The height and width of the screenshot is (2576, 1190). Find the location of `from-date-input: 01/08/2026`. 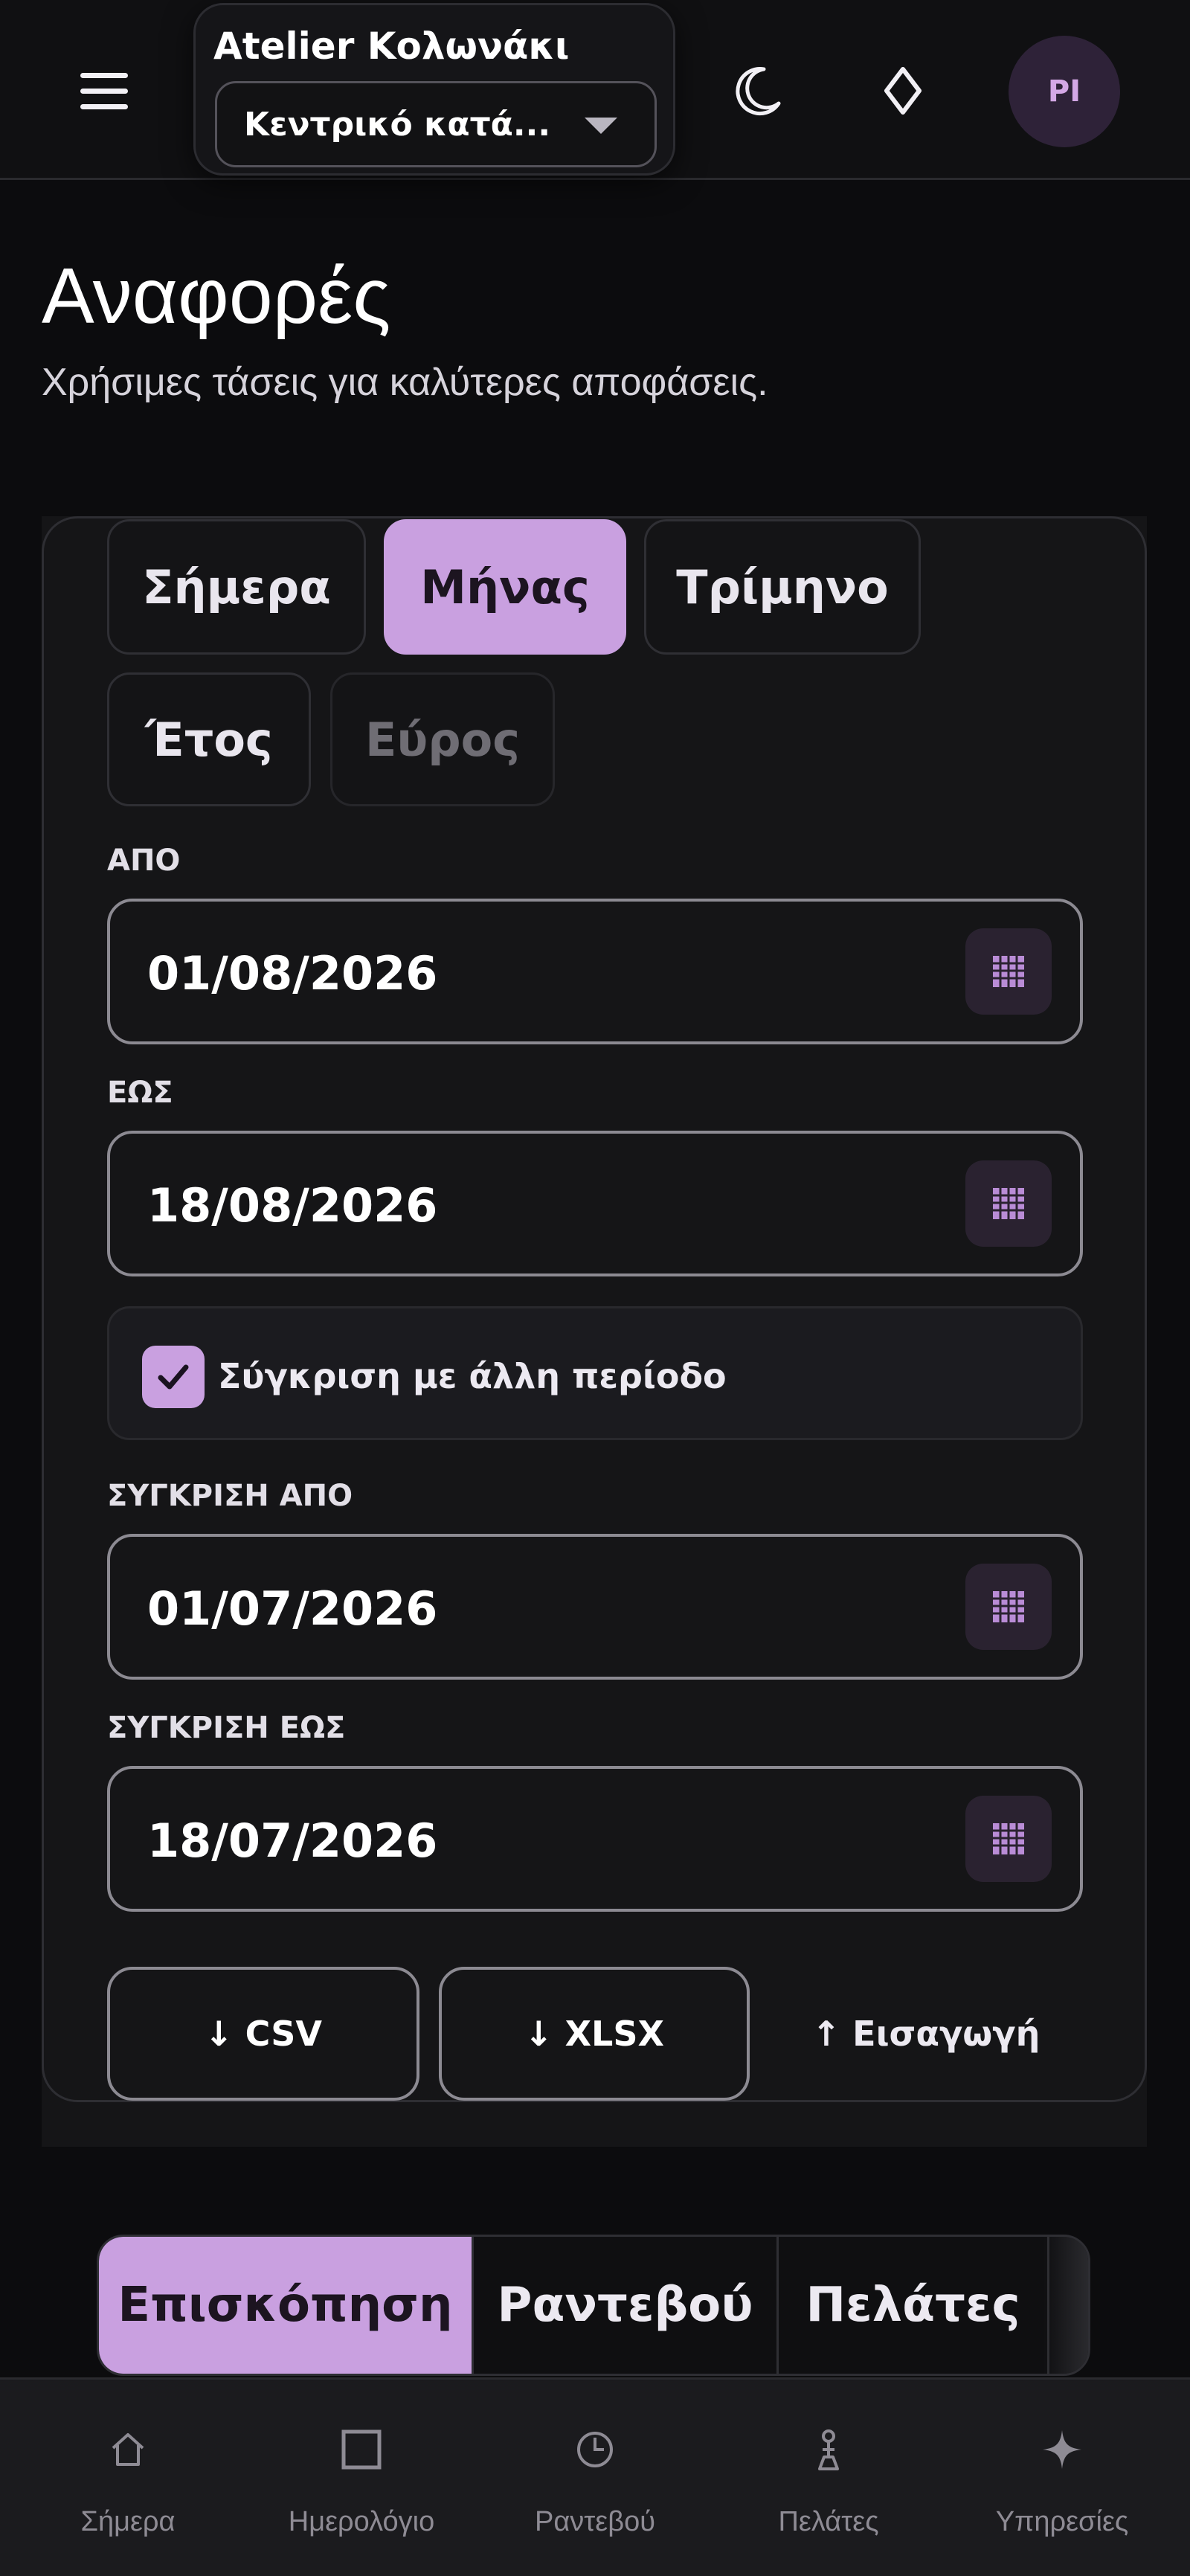

from-date-input: 01/08/2026 is located at coordinates (595, 971).